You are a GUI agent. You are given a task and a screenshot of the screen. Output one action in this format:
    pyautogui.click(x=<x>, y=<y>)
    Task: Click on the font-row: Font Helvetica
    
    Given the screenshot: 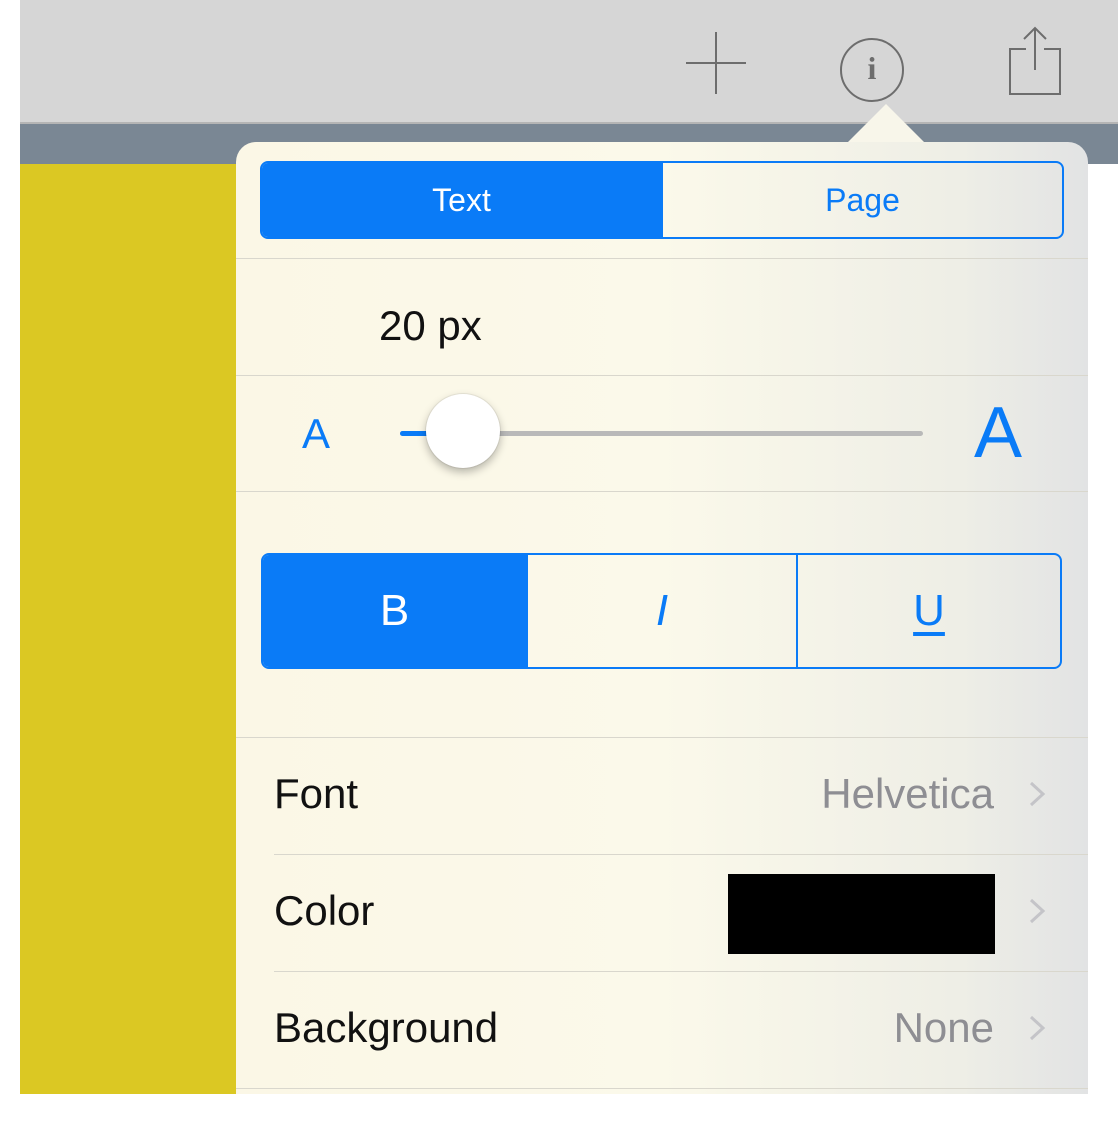 What is the action you would take?
    pyautogui.click(x=681, y=796)
    